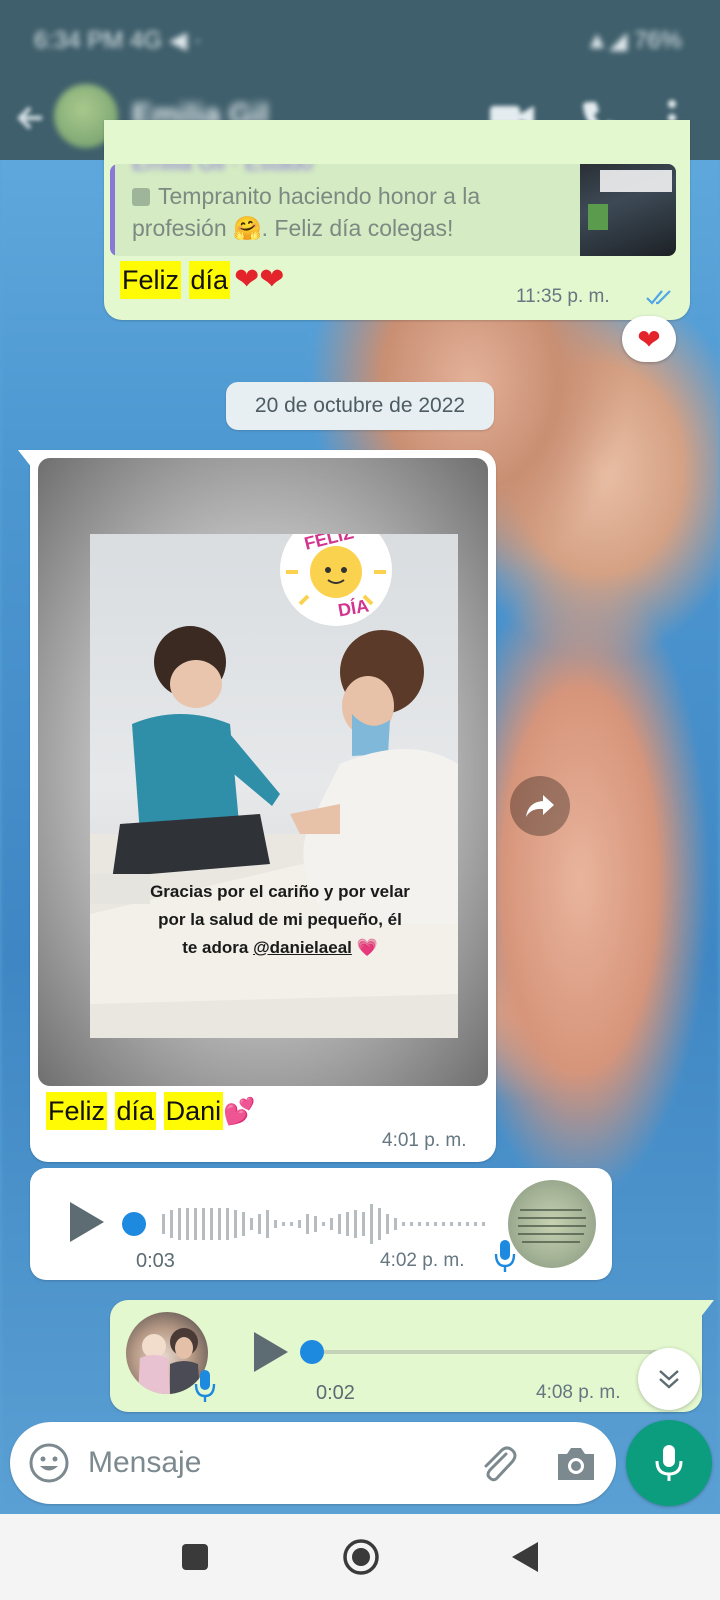 This screenshot has height=1600, width=720. Describe the element at coordinates (658, 297) in the screenshot. I see `read-ticks-icon` at that location.